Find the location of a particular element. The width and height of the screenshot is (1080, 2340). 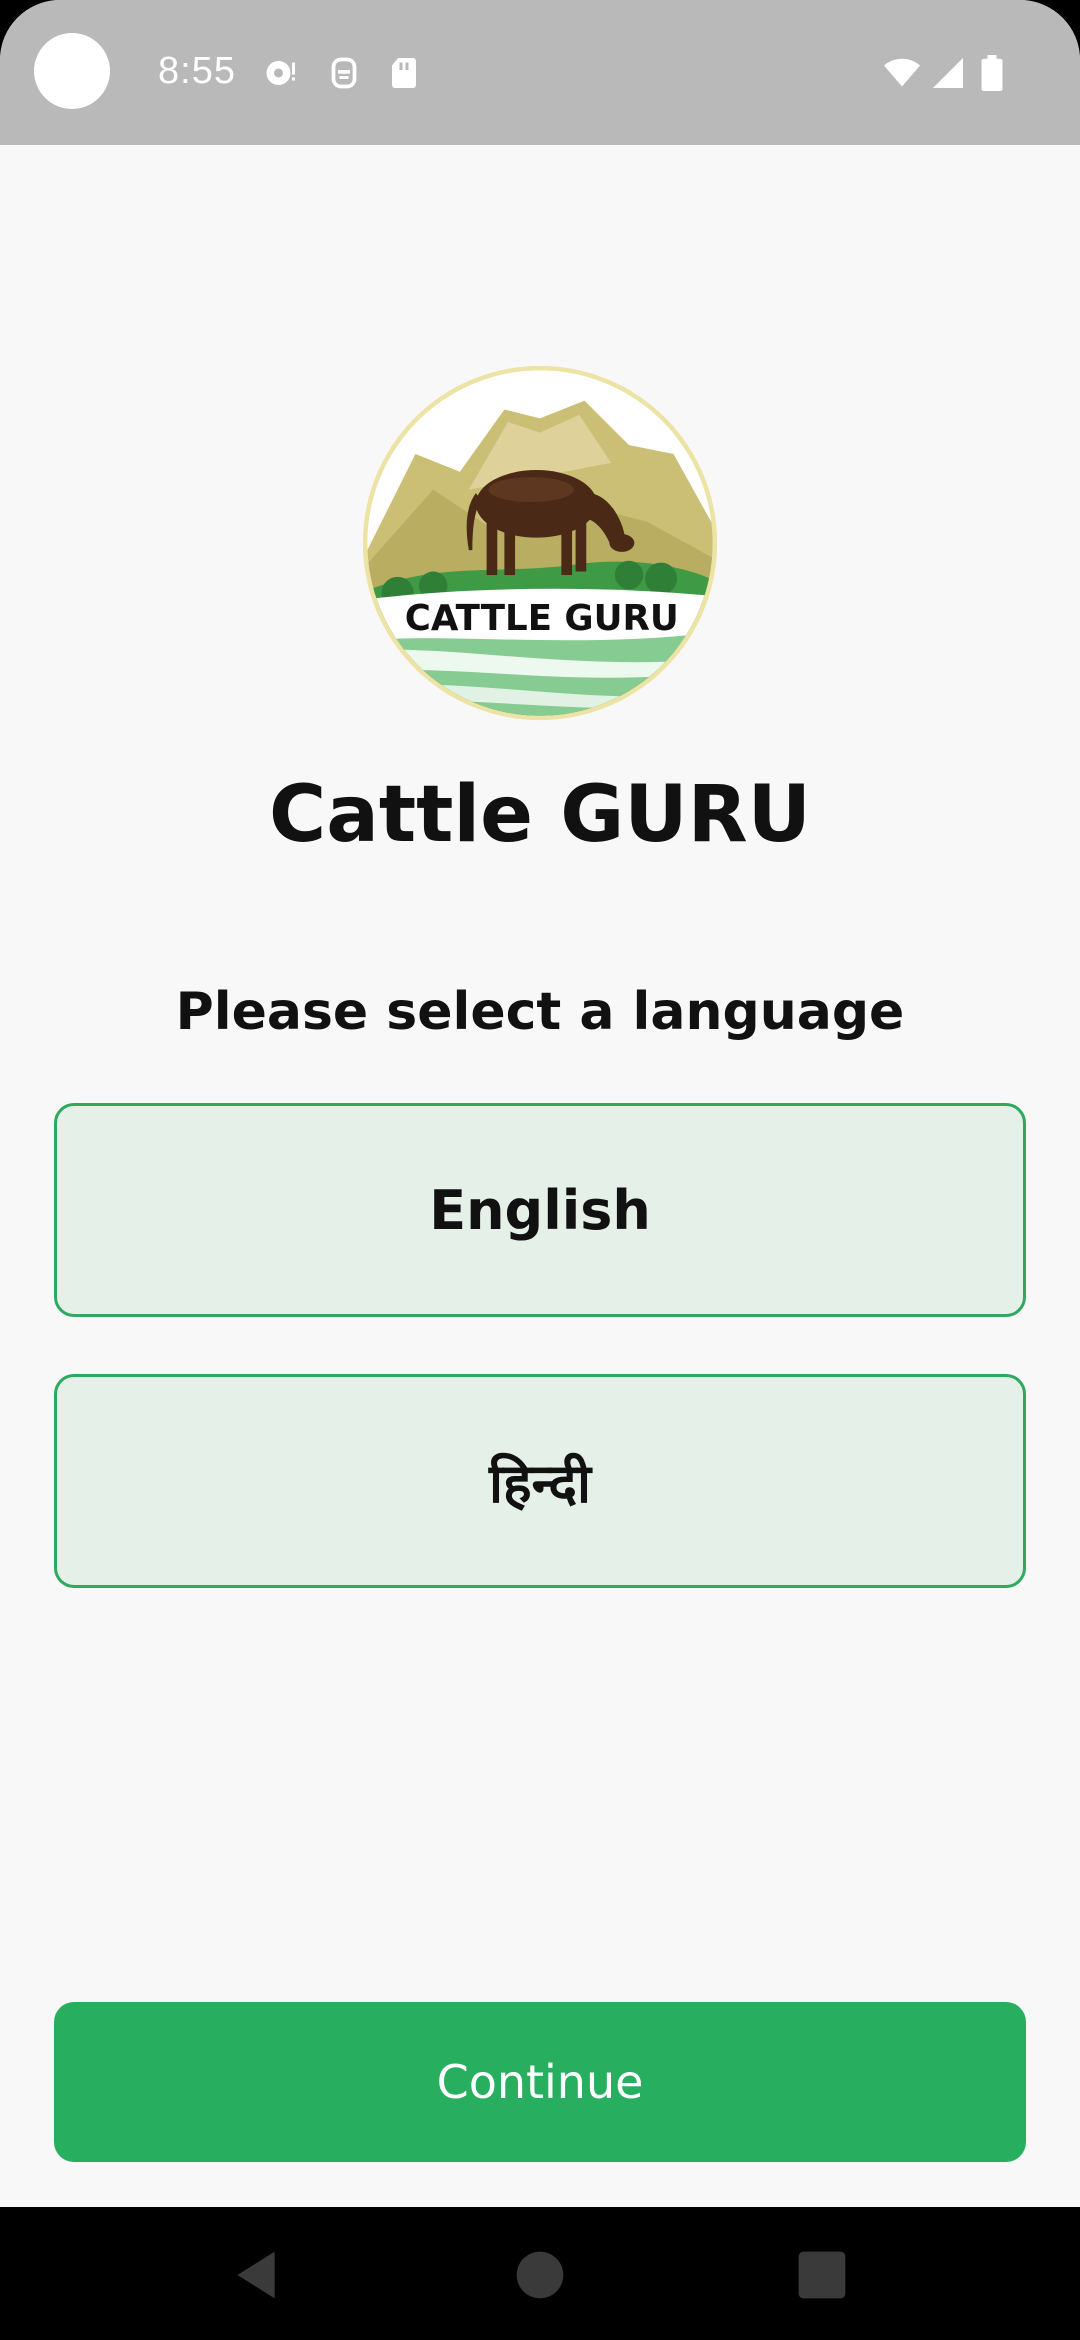

logo-text: CATTLE GURU is located at coordinates (542, 618).